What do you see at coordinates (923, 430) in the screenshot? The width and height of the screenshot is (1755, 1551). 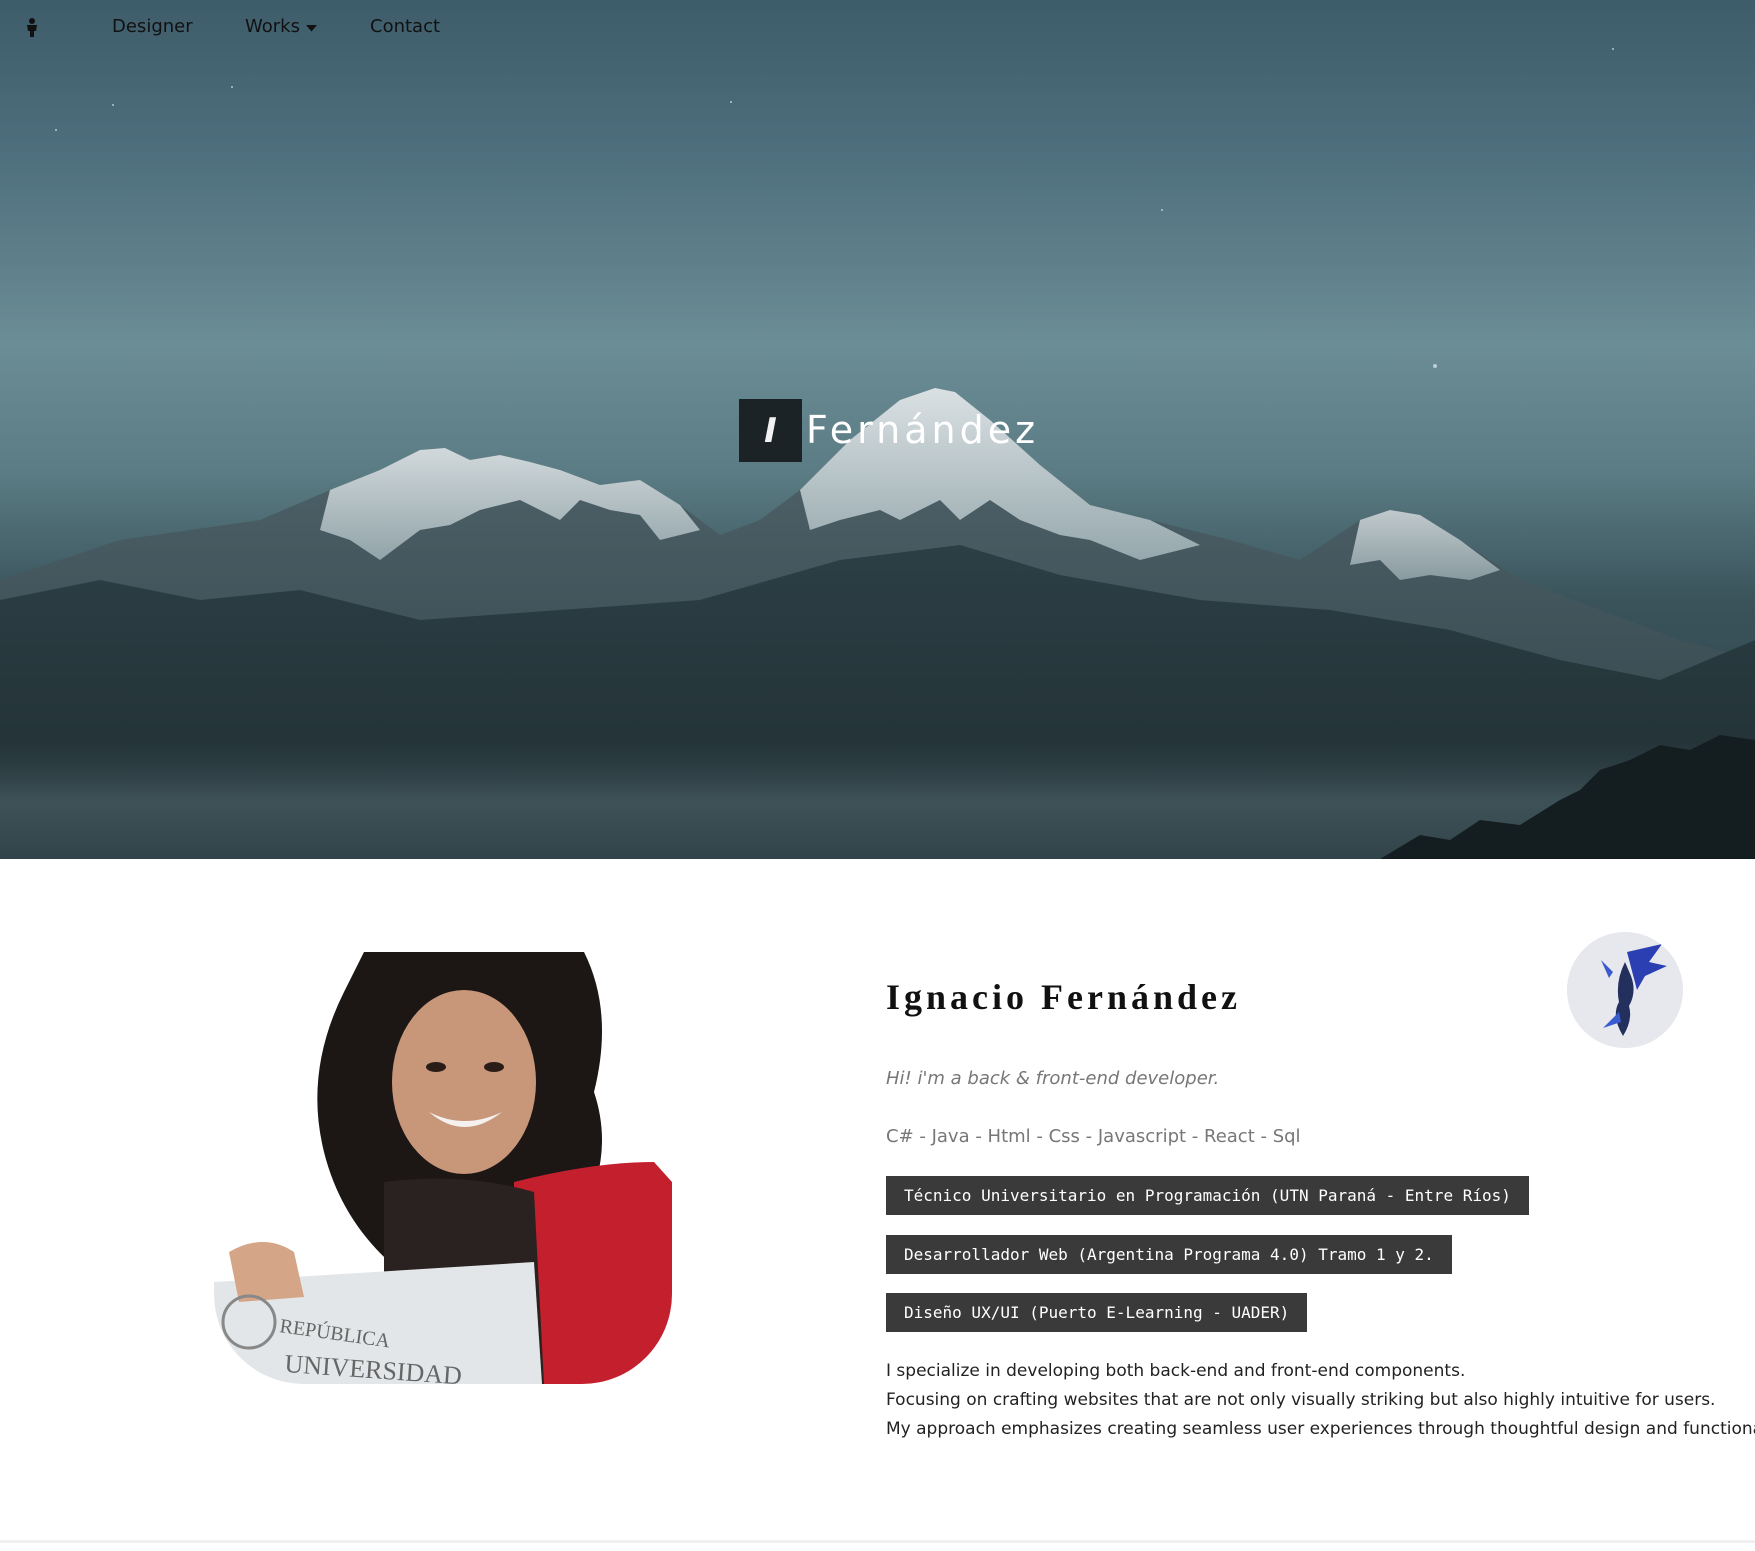 I see `logo-name: Fernández` at bounding box center [923, 430].